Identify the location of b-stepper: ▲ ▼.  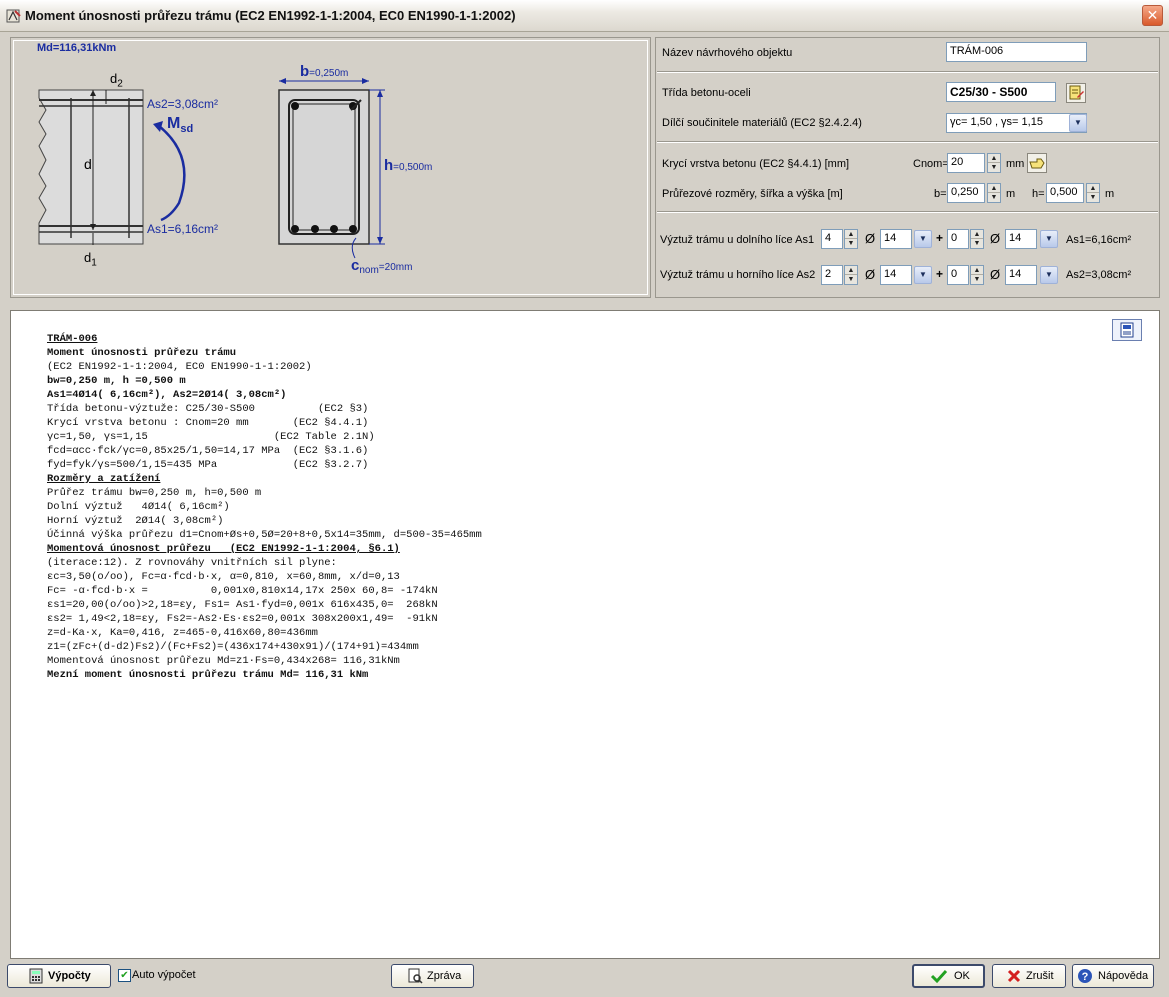
(994, 193).